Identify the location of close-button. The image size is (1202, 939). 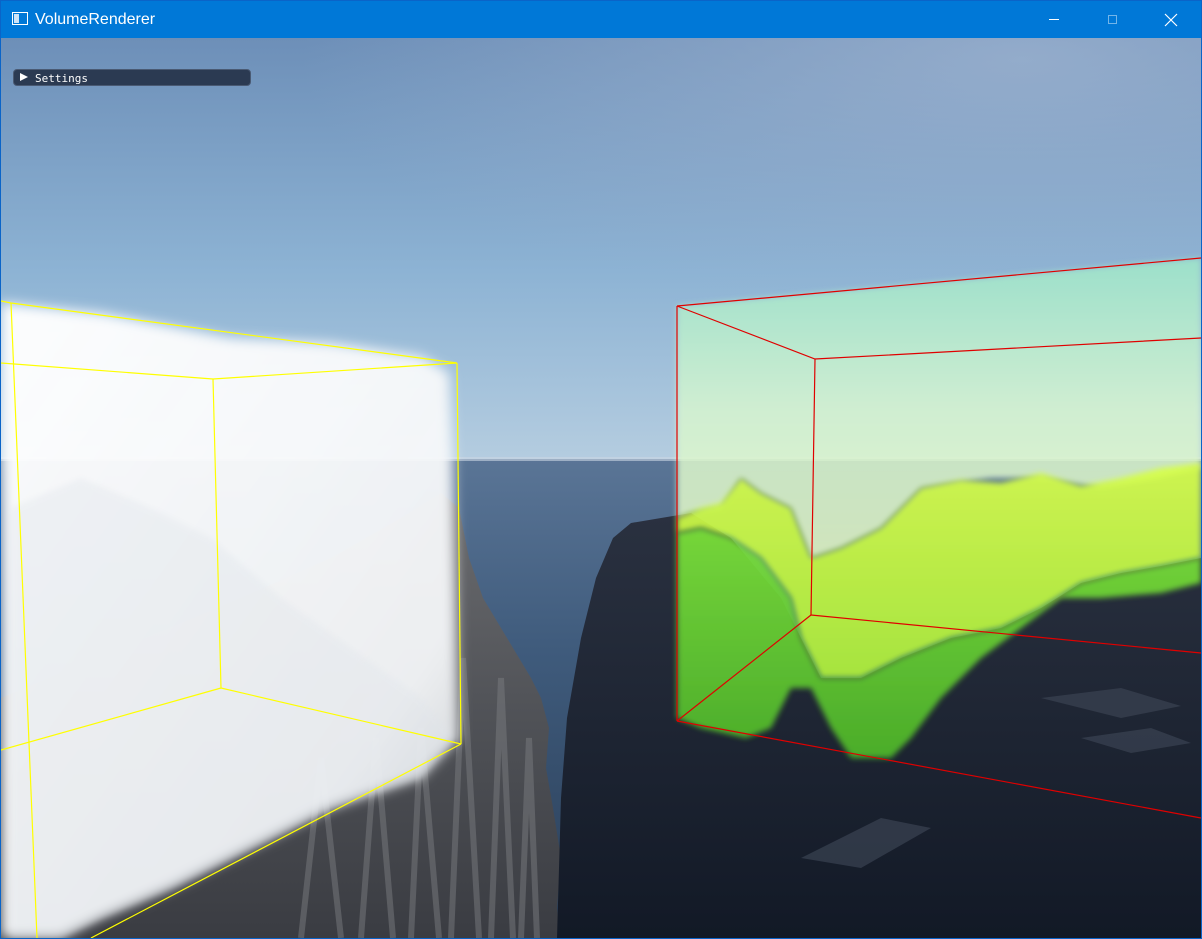
(1171, 19).